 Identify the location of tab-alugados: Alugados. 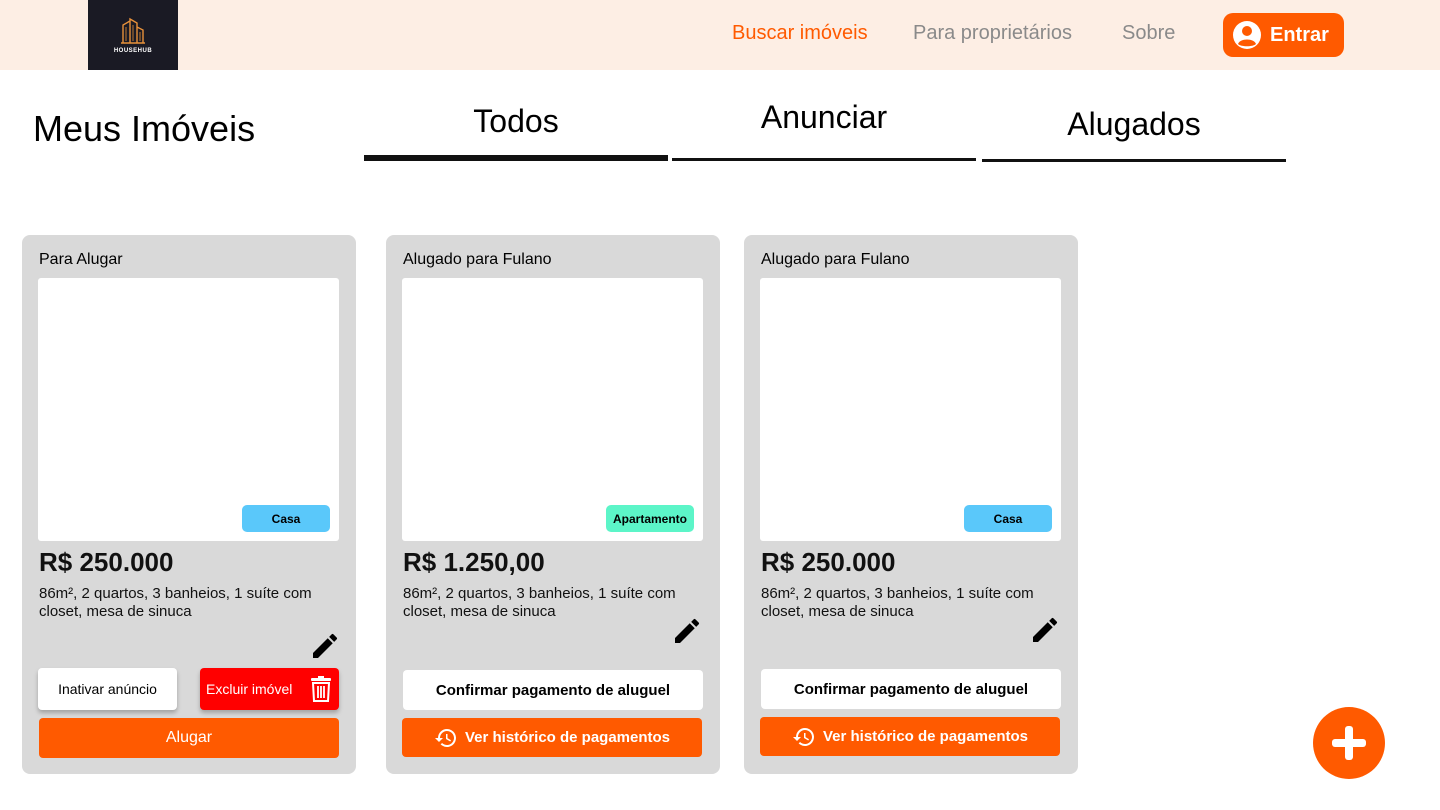
(1134, 124).